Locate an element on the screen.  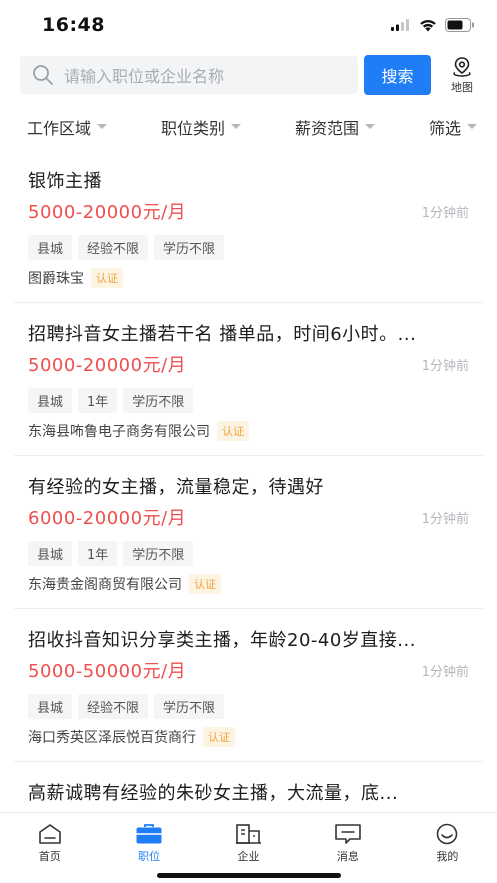
search-input: 请输入职位或企业名称 is located at coordinates (189, 75).